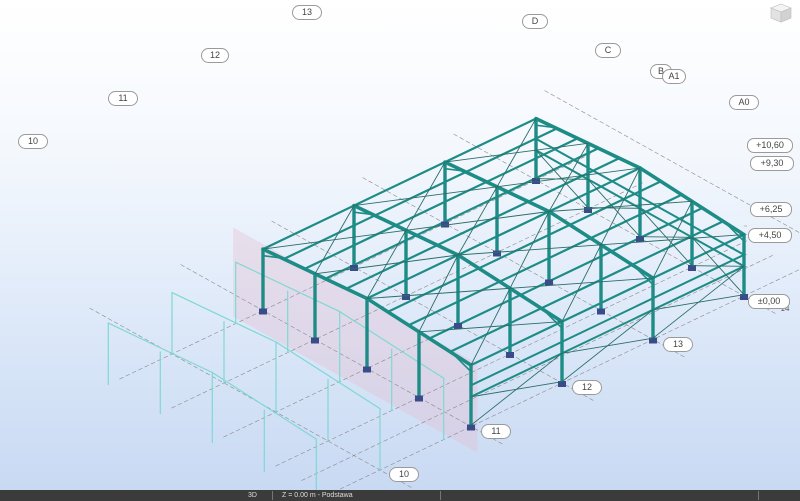  I want to click on grid-label-A0: A0, so click(744, 102).